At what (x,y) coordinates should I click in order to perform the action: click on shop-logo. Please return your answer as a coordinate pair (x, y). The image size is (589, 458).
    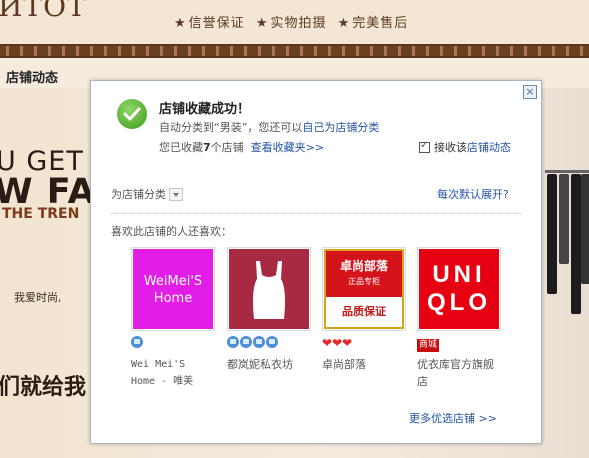
    Looking at the image, I should click on (269, 289).